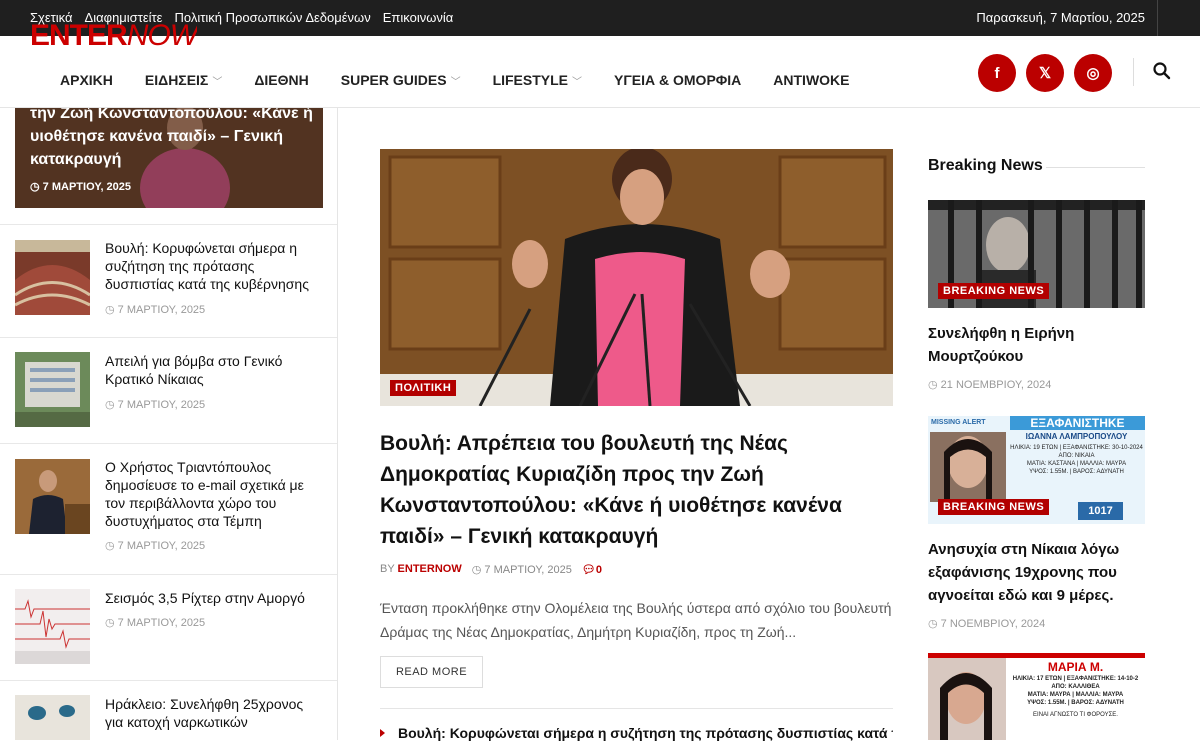 The width and height of the screenshot is (1200, 741). I want to click on nav-item-label: ΕΙΔΗΣΕΙΣ, so click(176, 80).